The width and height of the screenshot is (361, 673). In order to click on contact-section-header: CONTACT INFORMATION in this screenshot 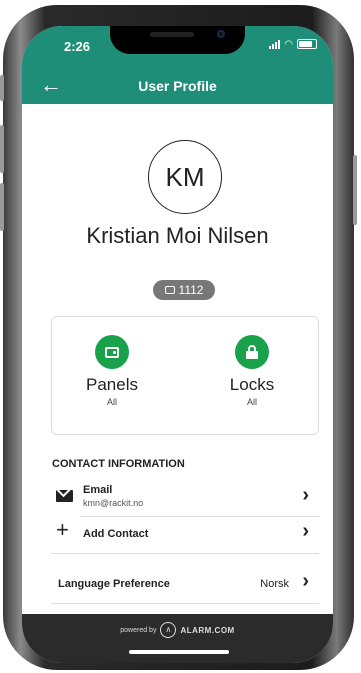, I will do `click(118, 464)`.